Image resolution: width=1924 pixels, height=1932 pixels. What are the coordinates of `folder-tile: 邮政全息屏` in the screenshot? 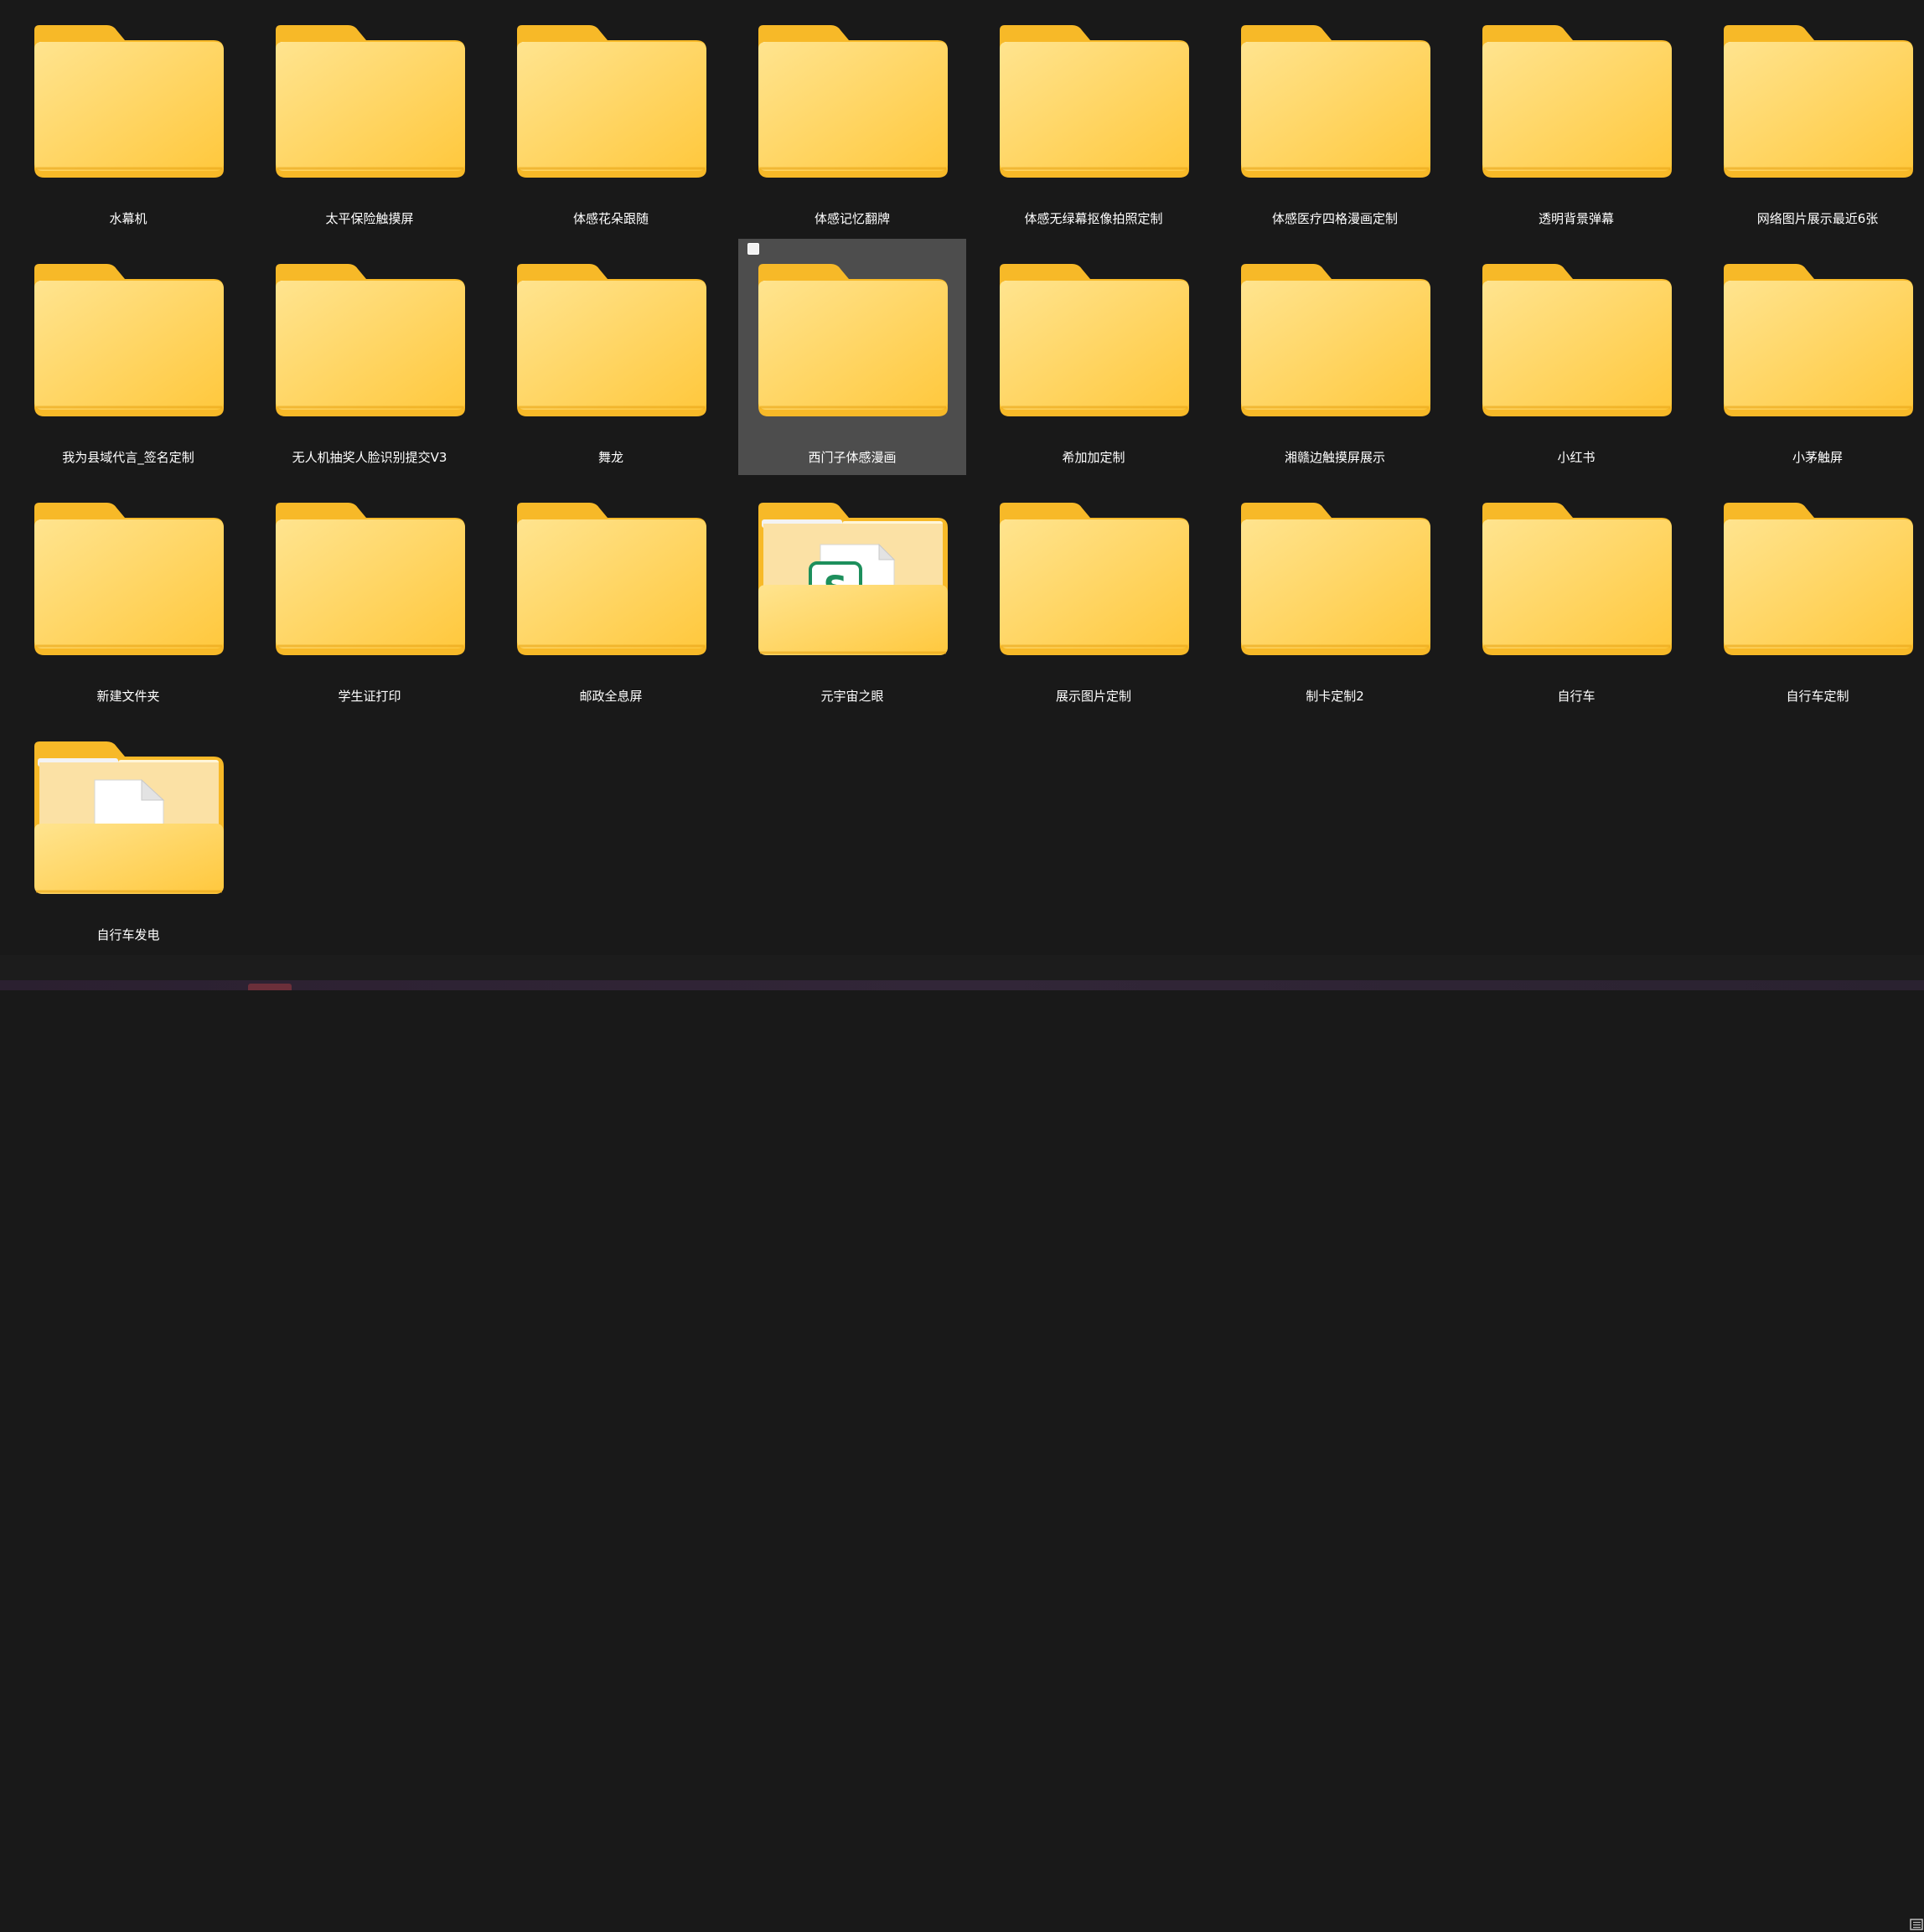 It's located at (611, 596).